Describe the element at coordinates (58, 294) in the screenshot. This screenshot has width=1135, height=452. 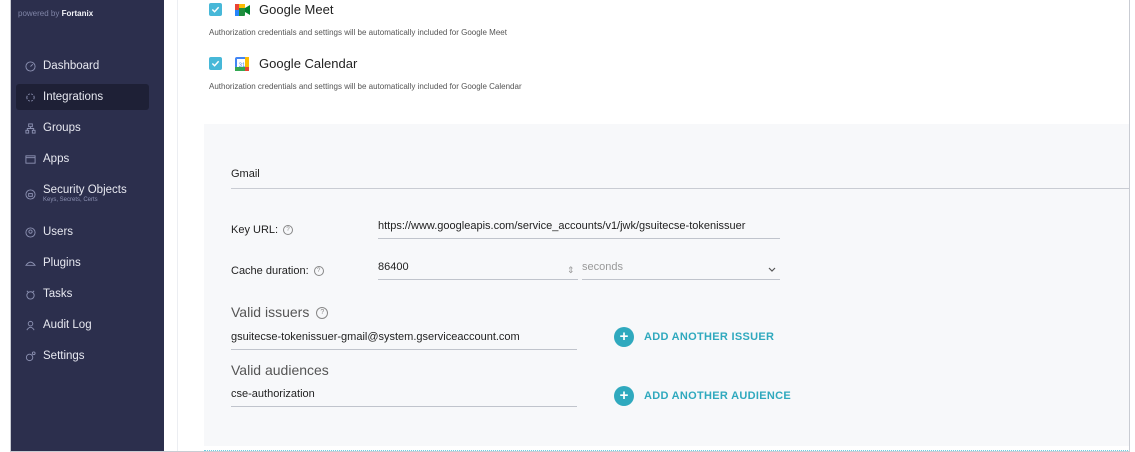
I see `sidebar-item-label: Tasks` at that location.